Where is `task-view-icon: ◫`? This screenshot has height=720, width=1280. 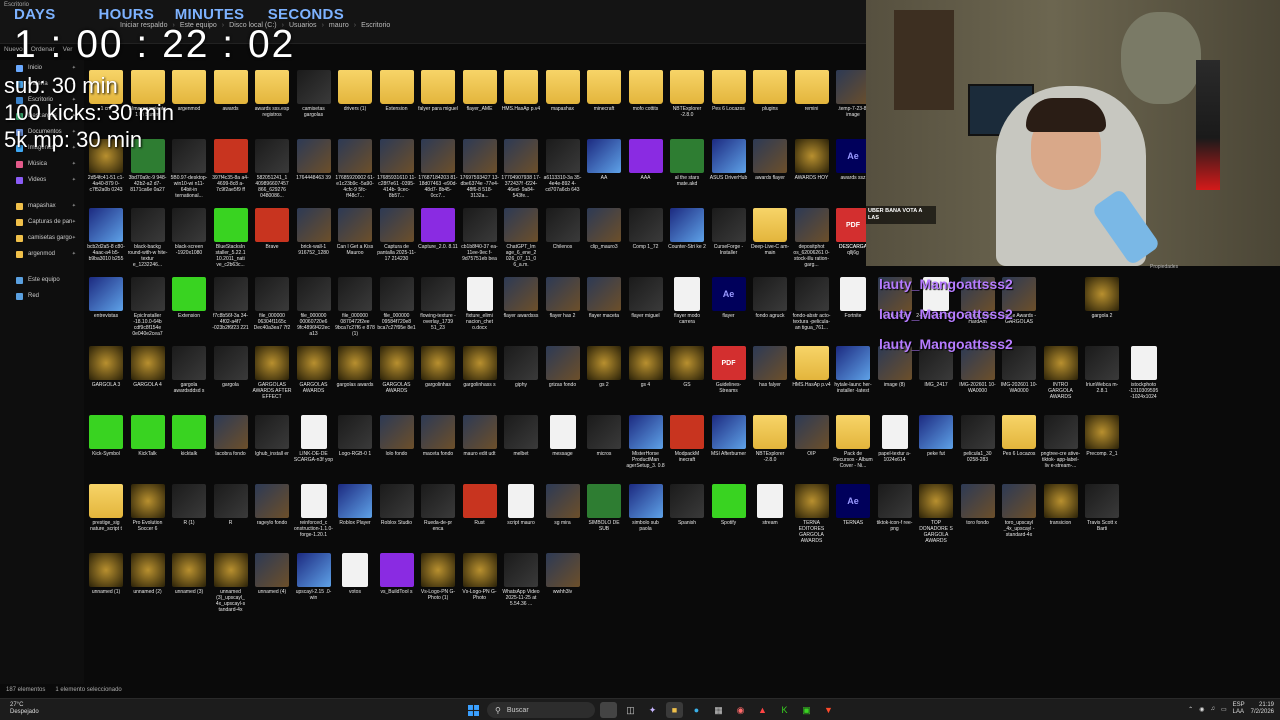 task-view-icon: ◫ is located at coordinates (630, 710).